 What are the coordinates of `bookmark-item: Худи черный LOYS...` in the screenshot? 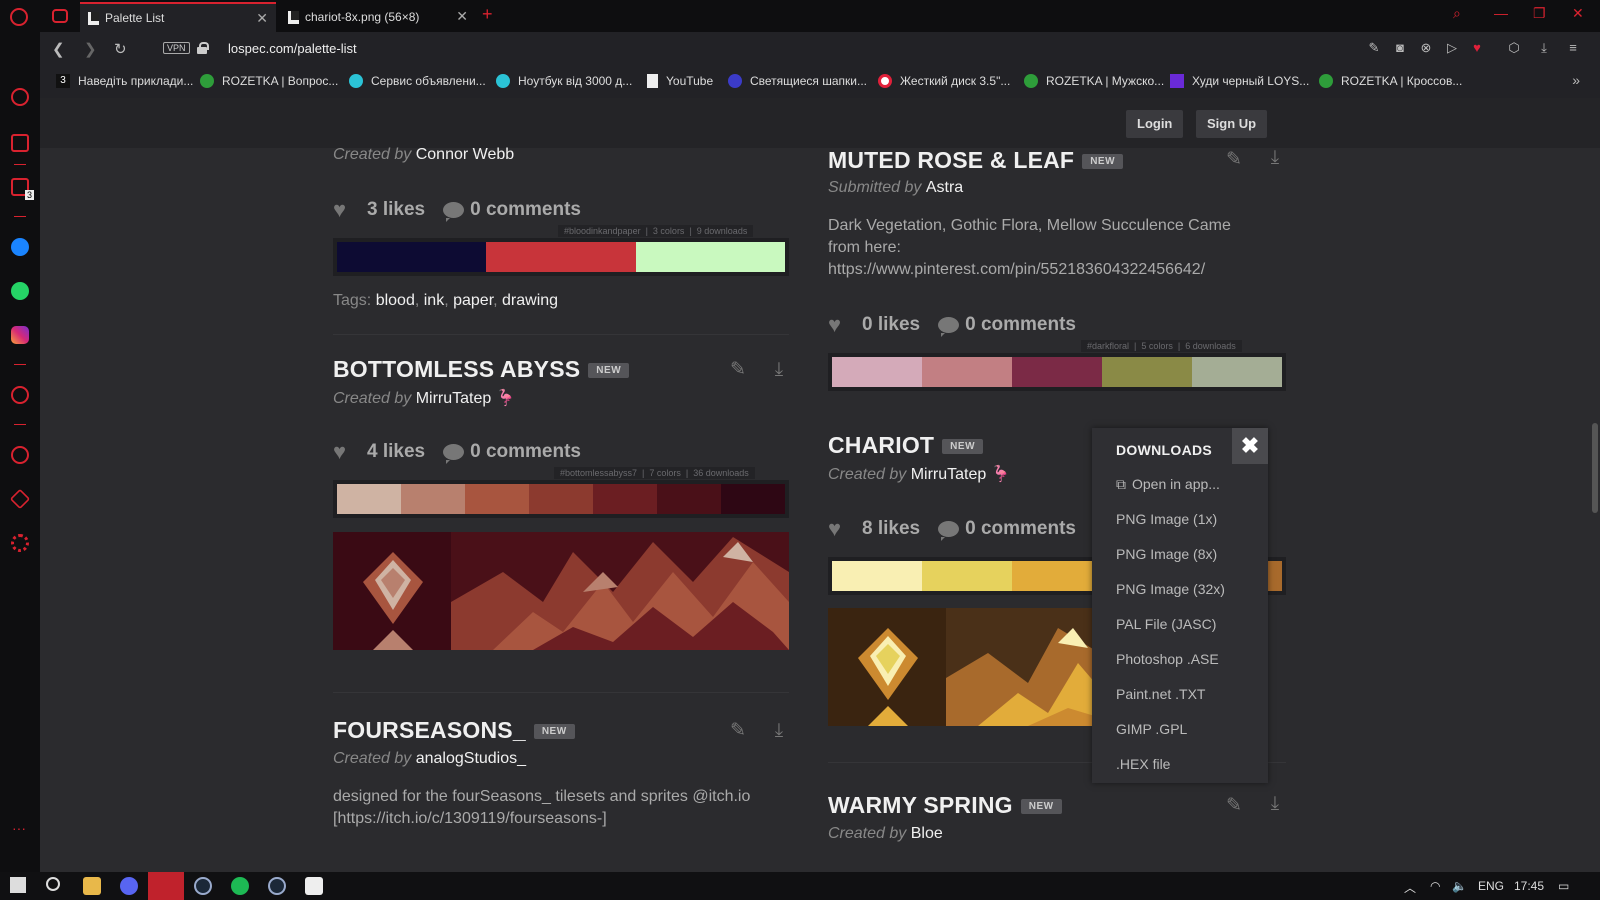 It's located at (1239, 81).